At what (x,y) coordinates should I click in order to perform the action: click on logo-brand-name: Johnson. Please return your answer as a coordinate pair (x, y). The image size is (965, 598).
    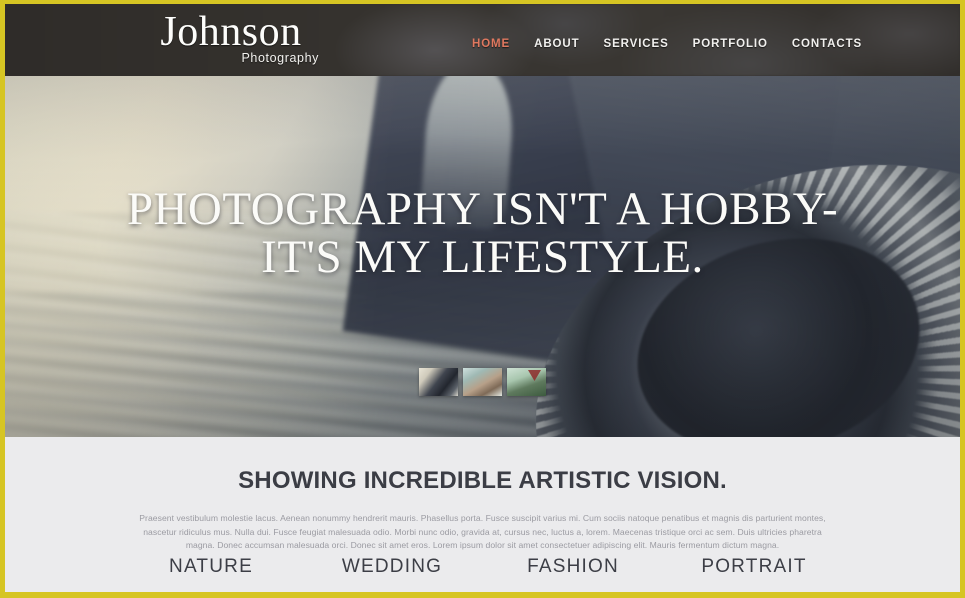
    Looking at the image, I should click on (231, 32).